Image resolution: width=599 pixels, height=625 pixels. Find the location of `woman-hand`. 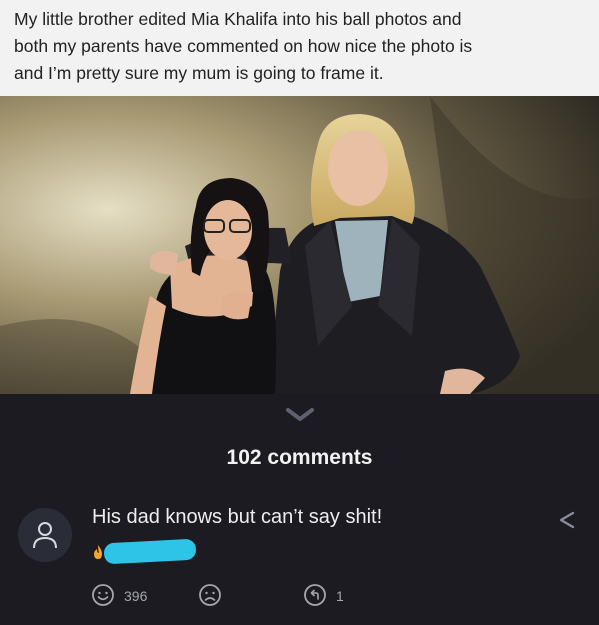

woman-hand is located at coordinates (237, 305).